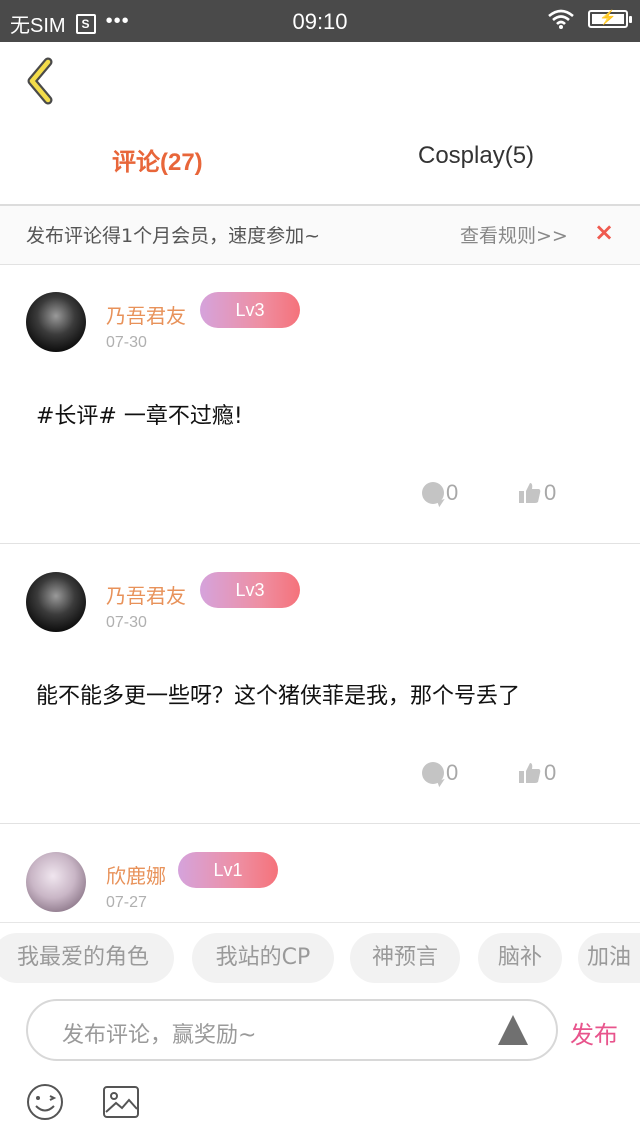 The height and width of the screenshot is (1139, 640). I want to click on status-right: ⚡, so click(590, 19).